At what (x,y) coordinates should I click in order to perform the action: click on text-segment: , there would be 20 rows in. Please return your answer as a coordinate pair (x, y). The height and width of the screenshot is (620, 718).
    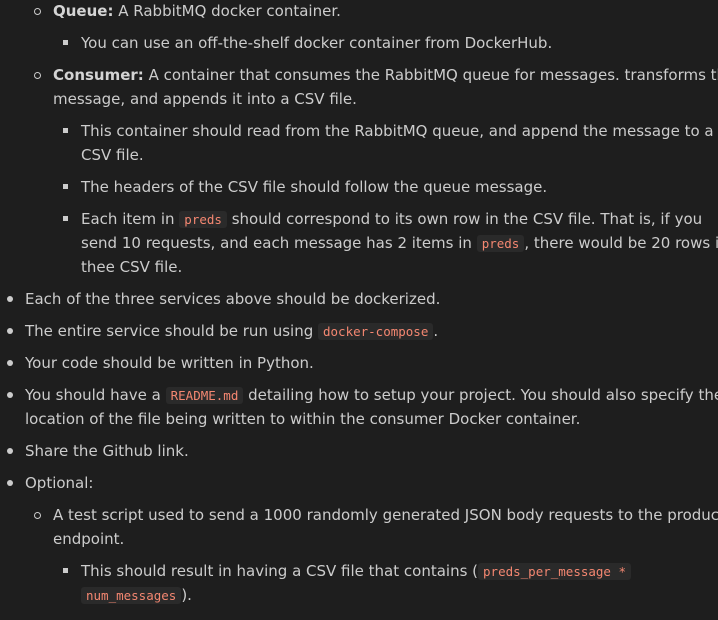
    Looking at the image, I should click on (621, 243).